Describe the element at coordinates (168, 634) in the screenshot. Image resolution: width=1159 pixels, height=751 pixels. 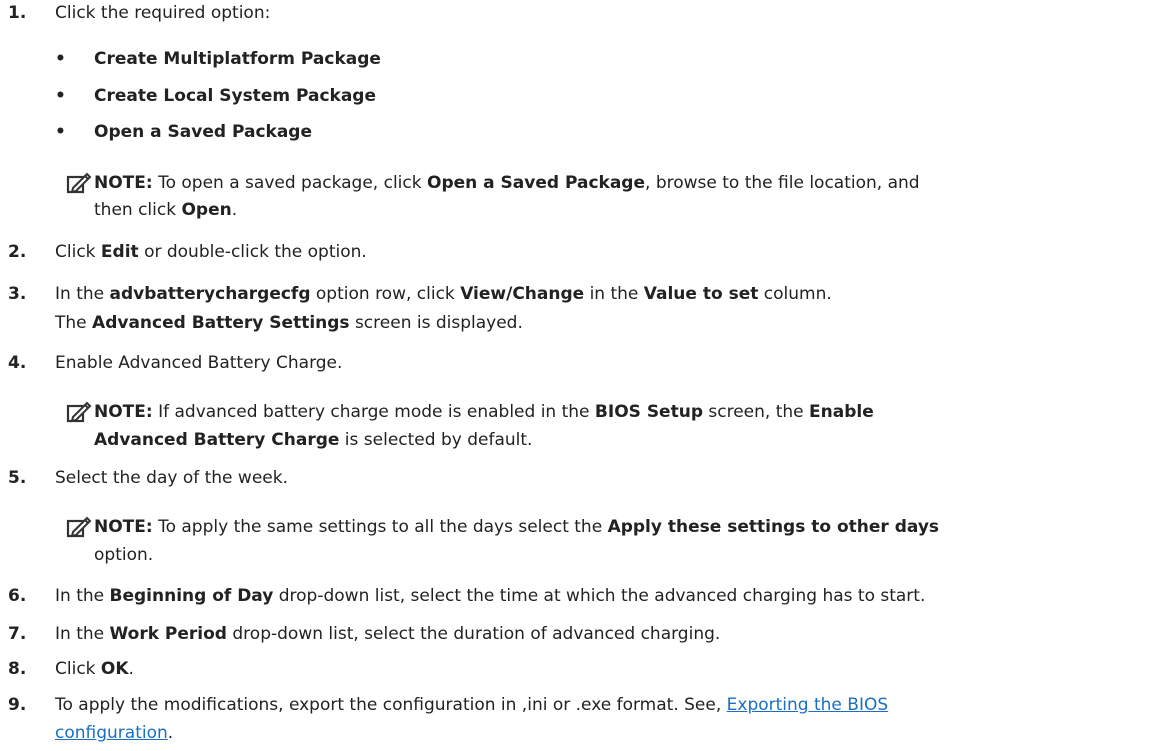
I see `step-7-text-part: Work Period` at that location.